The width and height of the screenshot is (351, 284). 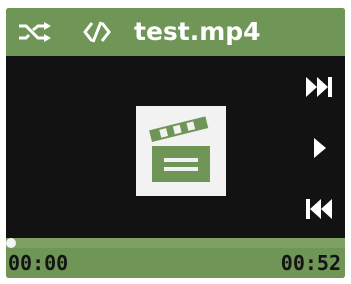 What do you see at coordinates (97, 32) in the screenshot?
I see `repeat-icon` at bounding box center [97, 32].